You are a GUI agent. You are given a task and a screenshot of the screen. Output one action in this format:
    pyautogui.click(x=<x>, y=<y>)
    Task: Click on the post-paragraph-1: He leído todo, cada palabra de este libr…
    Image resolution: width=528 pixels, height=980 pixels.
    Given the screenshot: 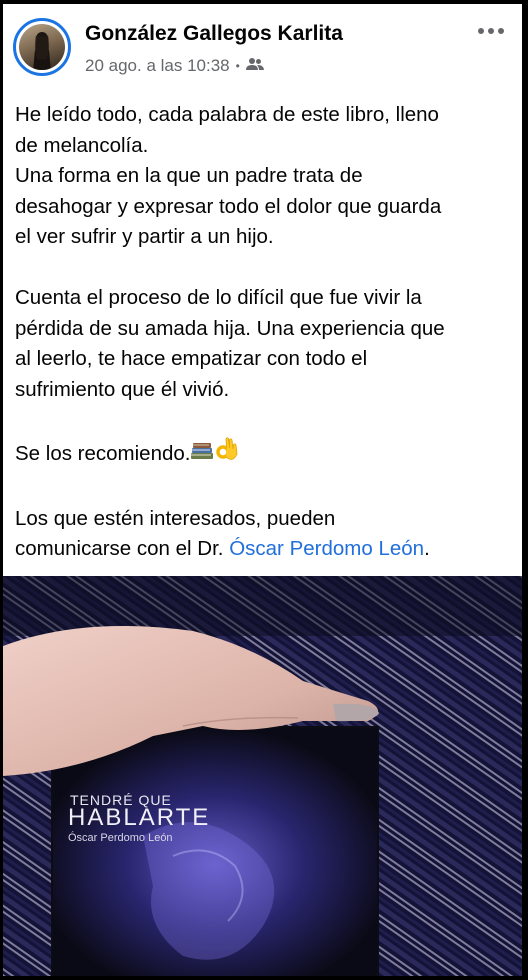 What is the action you would take?
    pyautogui.click(x=265, y=176)
    